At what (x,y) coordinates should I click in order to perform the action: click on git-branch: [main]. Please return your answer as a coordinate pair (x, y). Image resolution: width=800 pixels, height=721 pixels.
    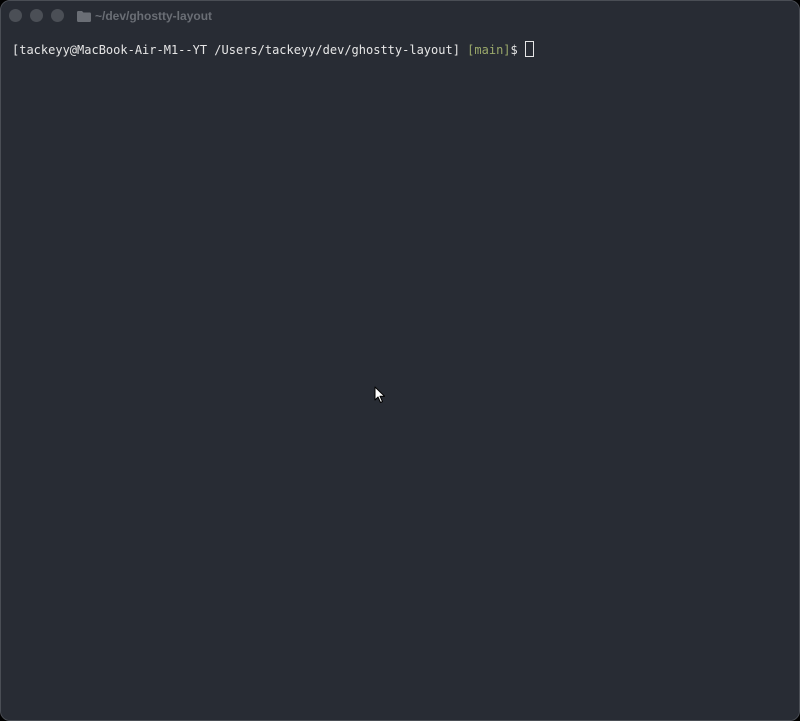
    Looking at the image, I should click on (489, 50).